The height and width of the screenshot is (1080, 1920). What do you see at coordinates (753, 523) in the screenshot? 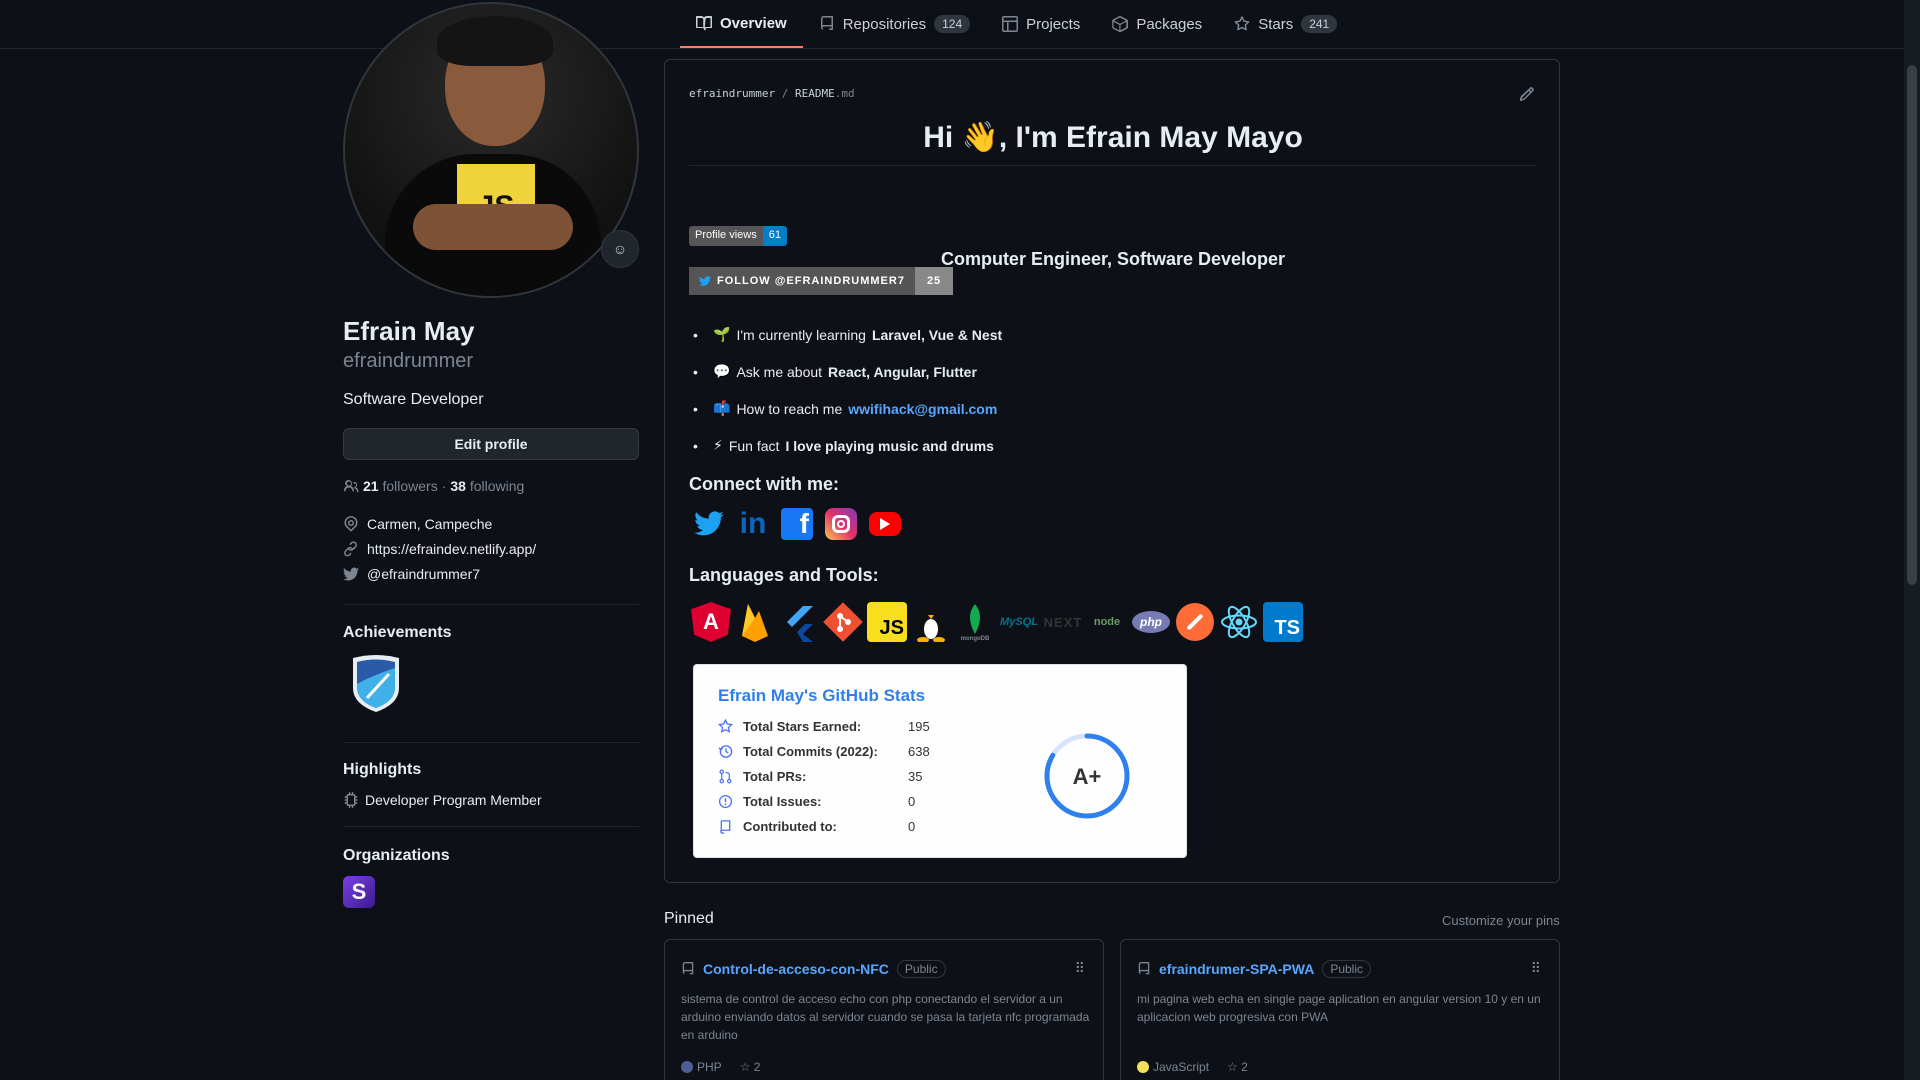
I see `linkedin-icon: in` at bounding box center [753, 523].